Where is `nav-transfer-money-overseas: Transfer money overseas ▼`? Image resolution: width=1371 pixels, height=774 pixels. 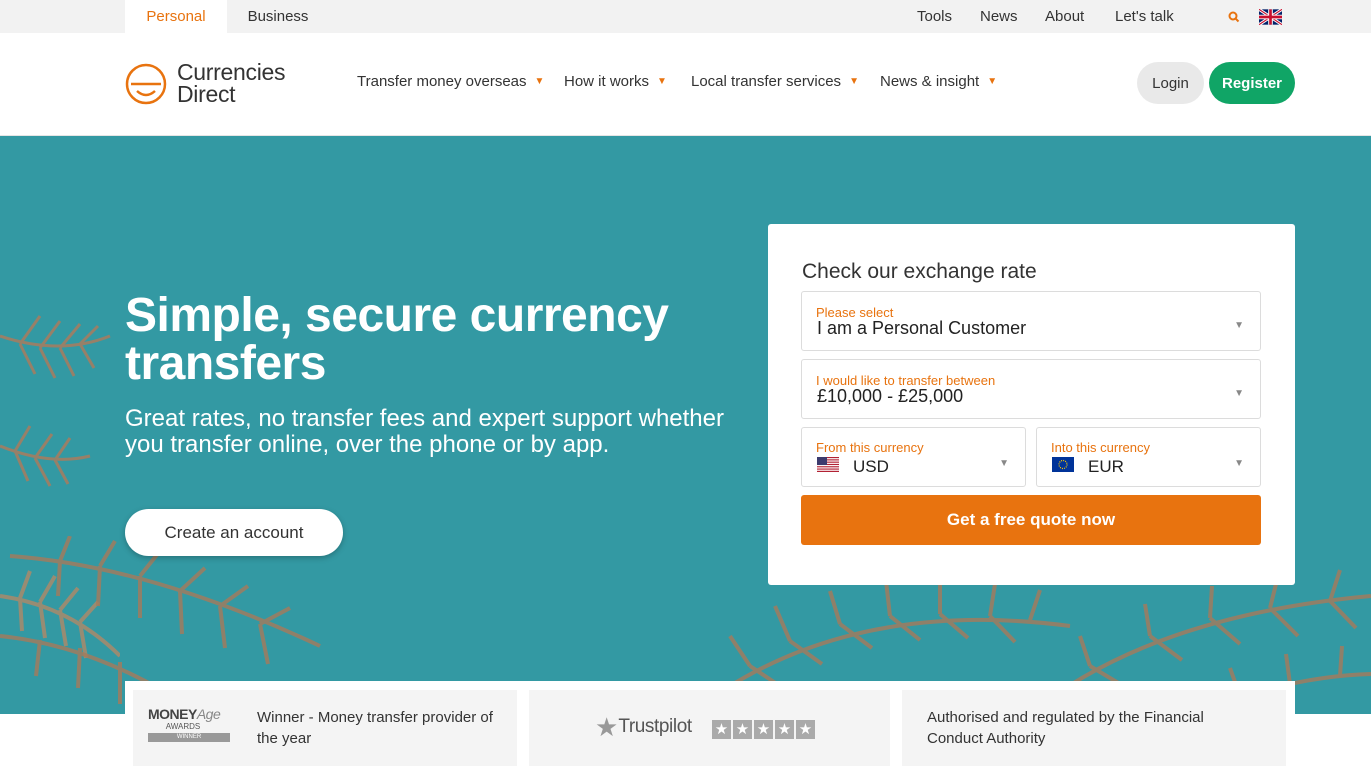
nav-transfer-money-overseas: Transfer money overseas ▼ is located at coordinates (450, 81).